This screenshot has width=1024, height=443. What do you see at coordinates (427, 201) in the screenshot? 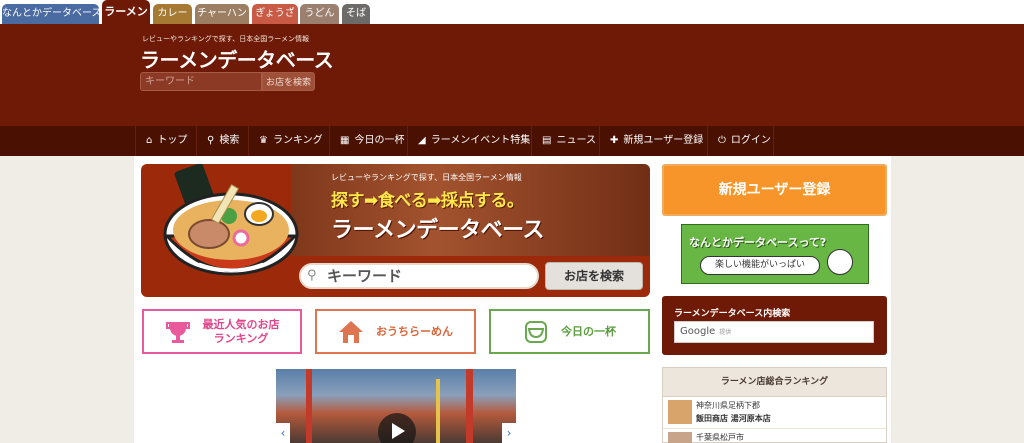
I see `hero-slogan: 探す➡食べる➡採点する。` at bounding box center [427, 201].